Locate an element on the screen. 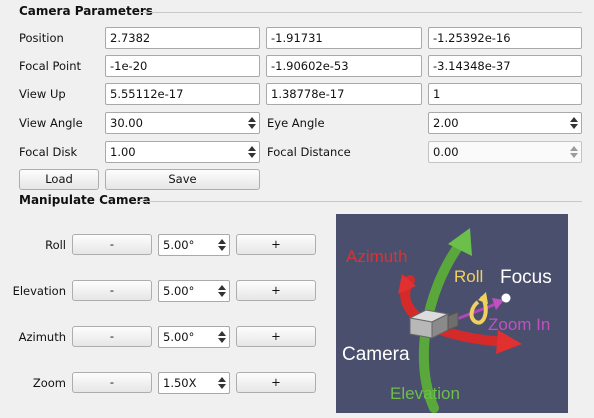 This screenshot has width=594, height=418. roll-step-value: 5.00° is located at coordinates (179, 245).